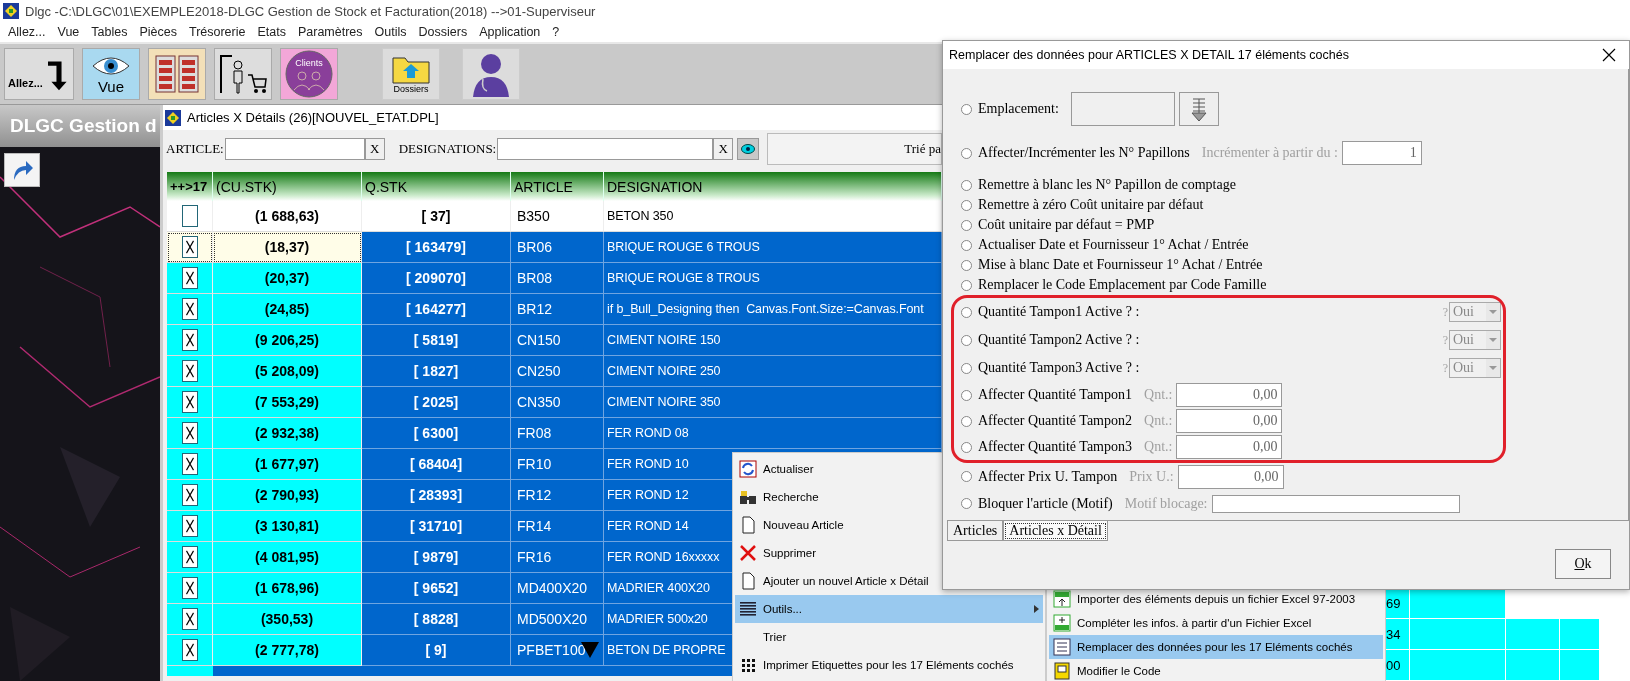 Image resolution: width=1630 pixels, height=681 pixels. I want to click on table-cell: [ 28393], so click(436, 495).